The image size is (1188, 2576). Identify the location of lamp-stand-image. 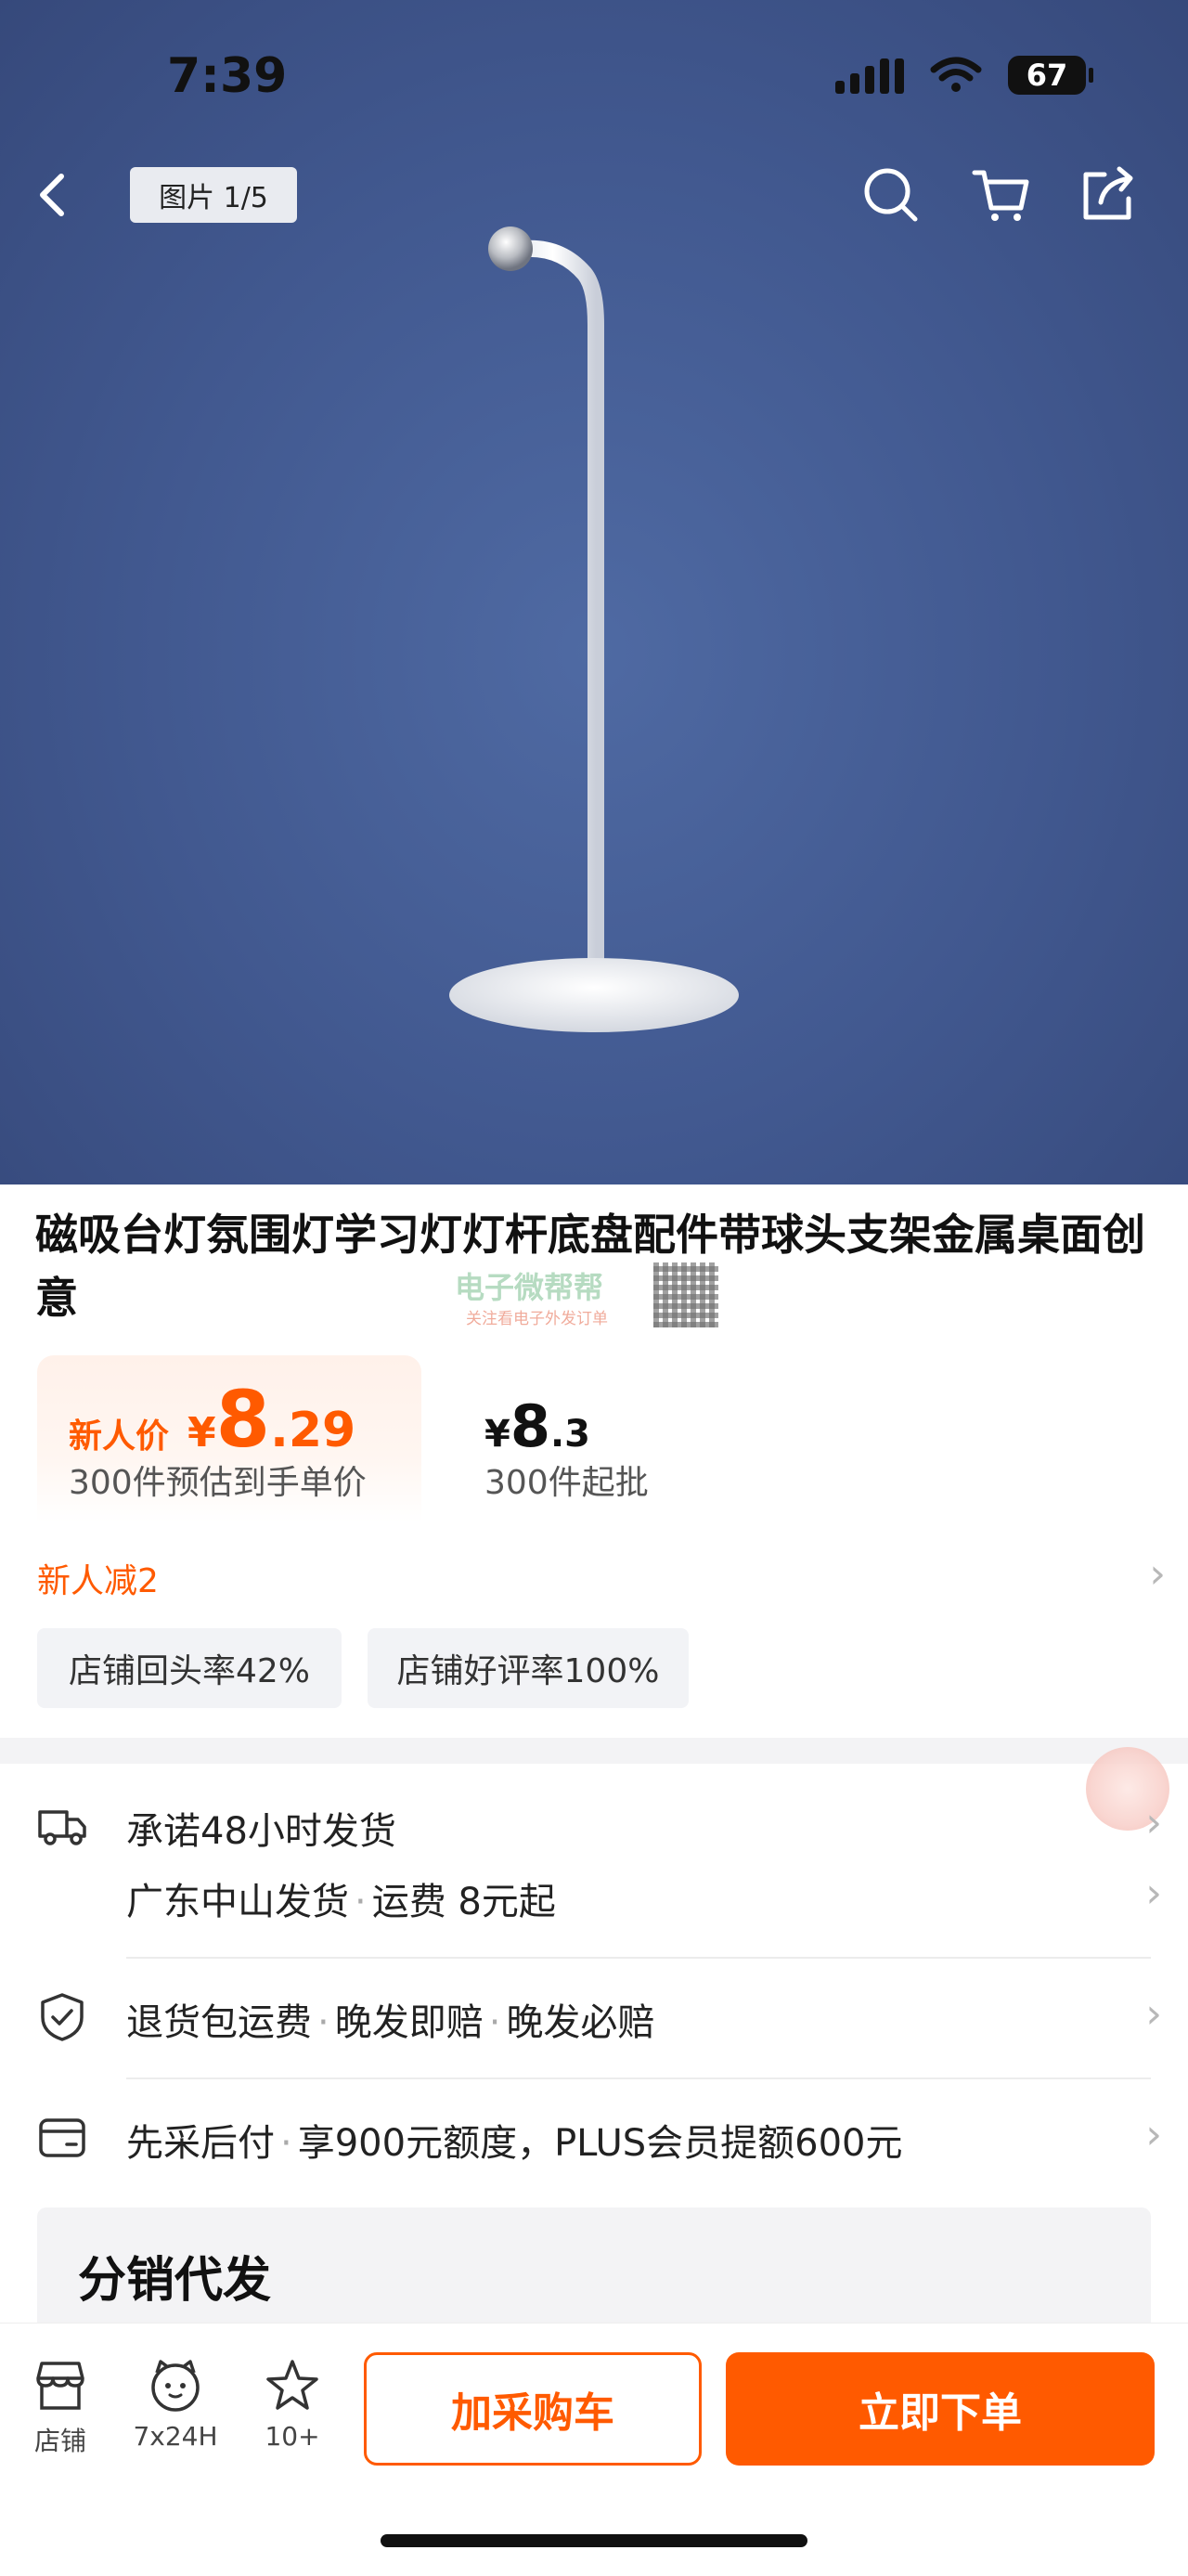
(594, 629).